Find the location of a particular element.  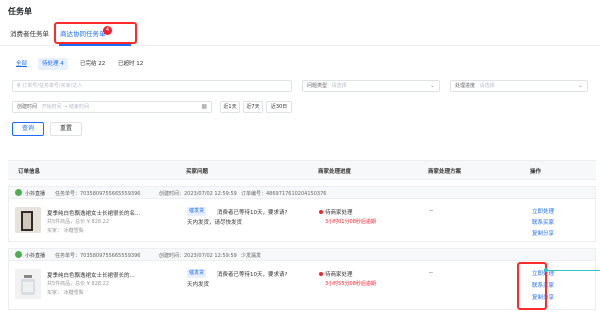

date-range-picker: 创建时间 开始时间 → 结束时间 ▦ is located at coordinates (112, 107).